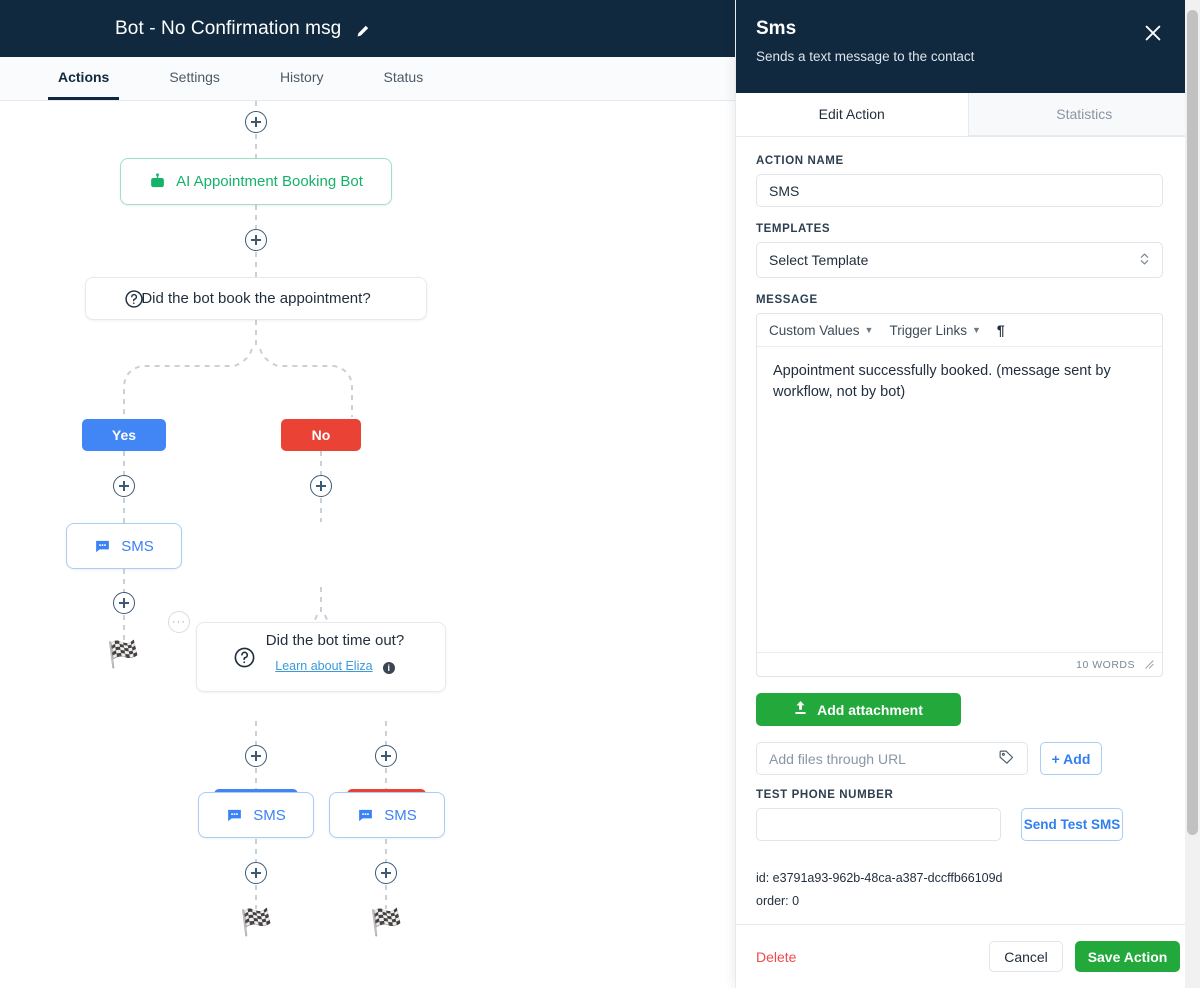 The image size is (1200, 988). I want to click on workflow-topbar: Bot - No Confirmation msg, so click(370, 28).